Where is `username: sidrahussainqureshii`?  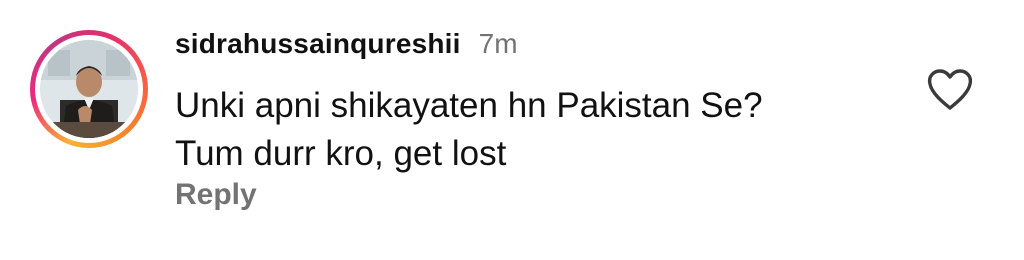
username: sidrahussainqureshii is located at coordinates (318, 44).